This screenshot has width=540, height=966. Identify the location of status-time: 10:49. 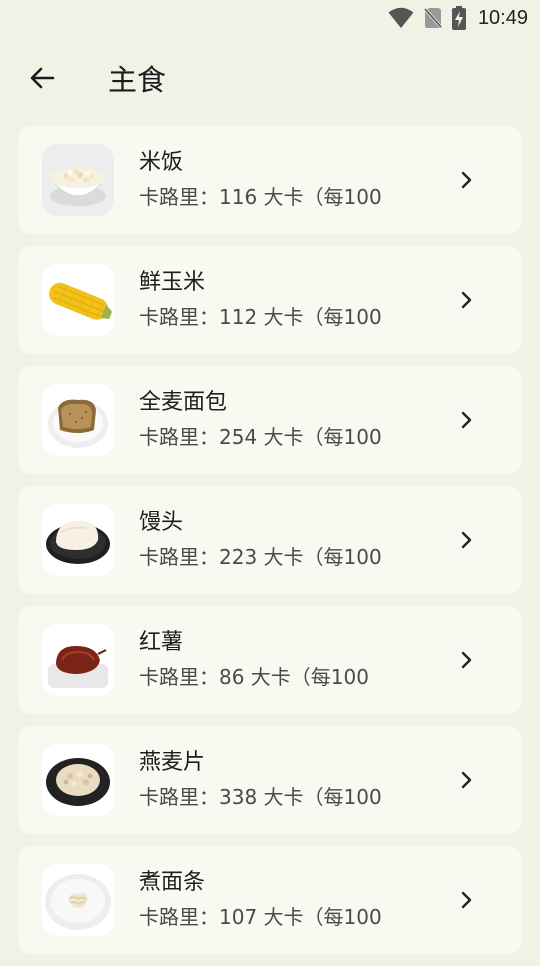
(502, 17).